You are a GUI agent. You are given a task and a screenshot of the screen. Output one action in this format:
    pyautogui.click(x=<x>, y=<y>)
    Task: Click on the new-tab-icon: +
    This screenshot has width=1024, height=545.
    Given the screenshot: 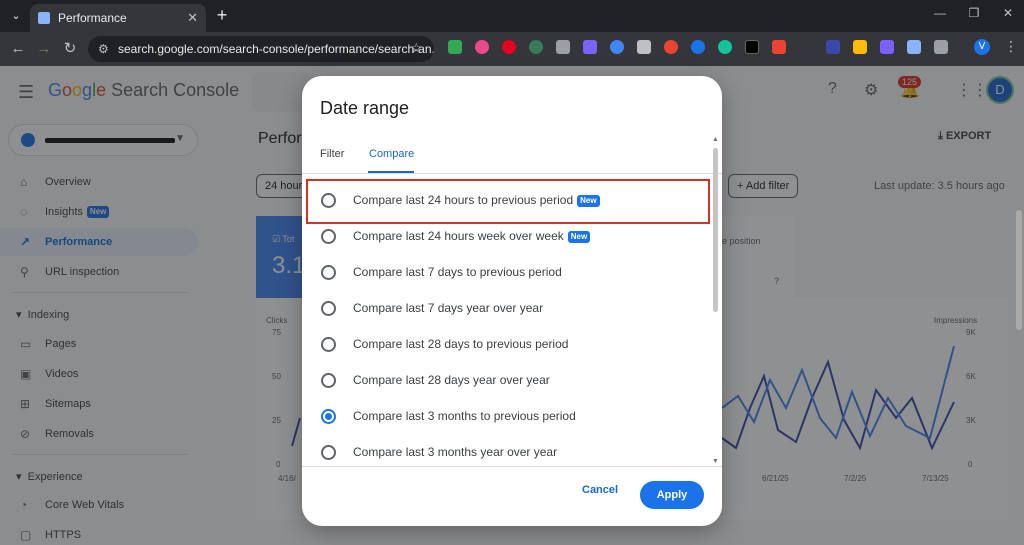 What is the action you would take?
    pyautogui.click(x=222, y=16)
    